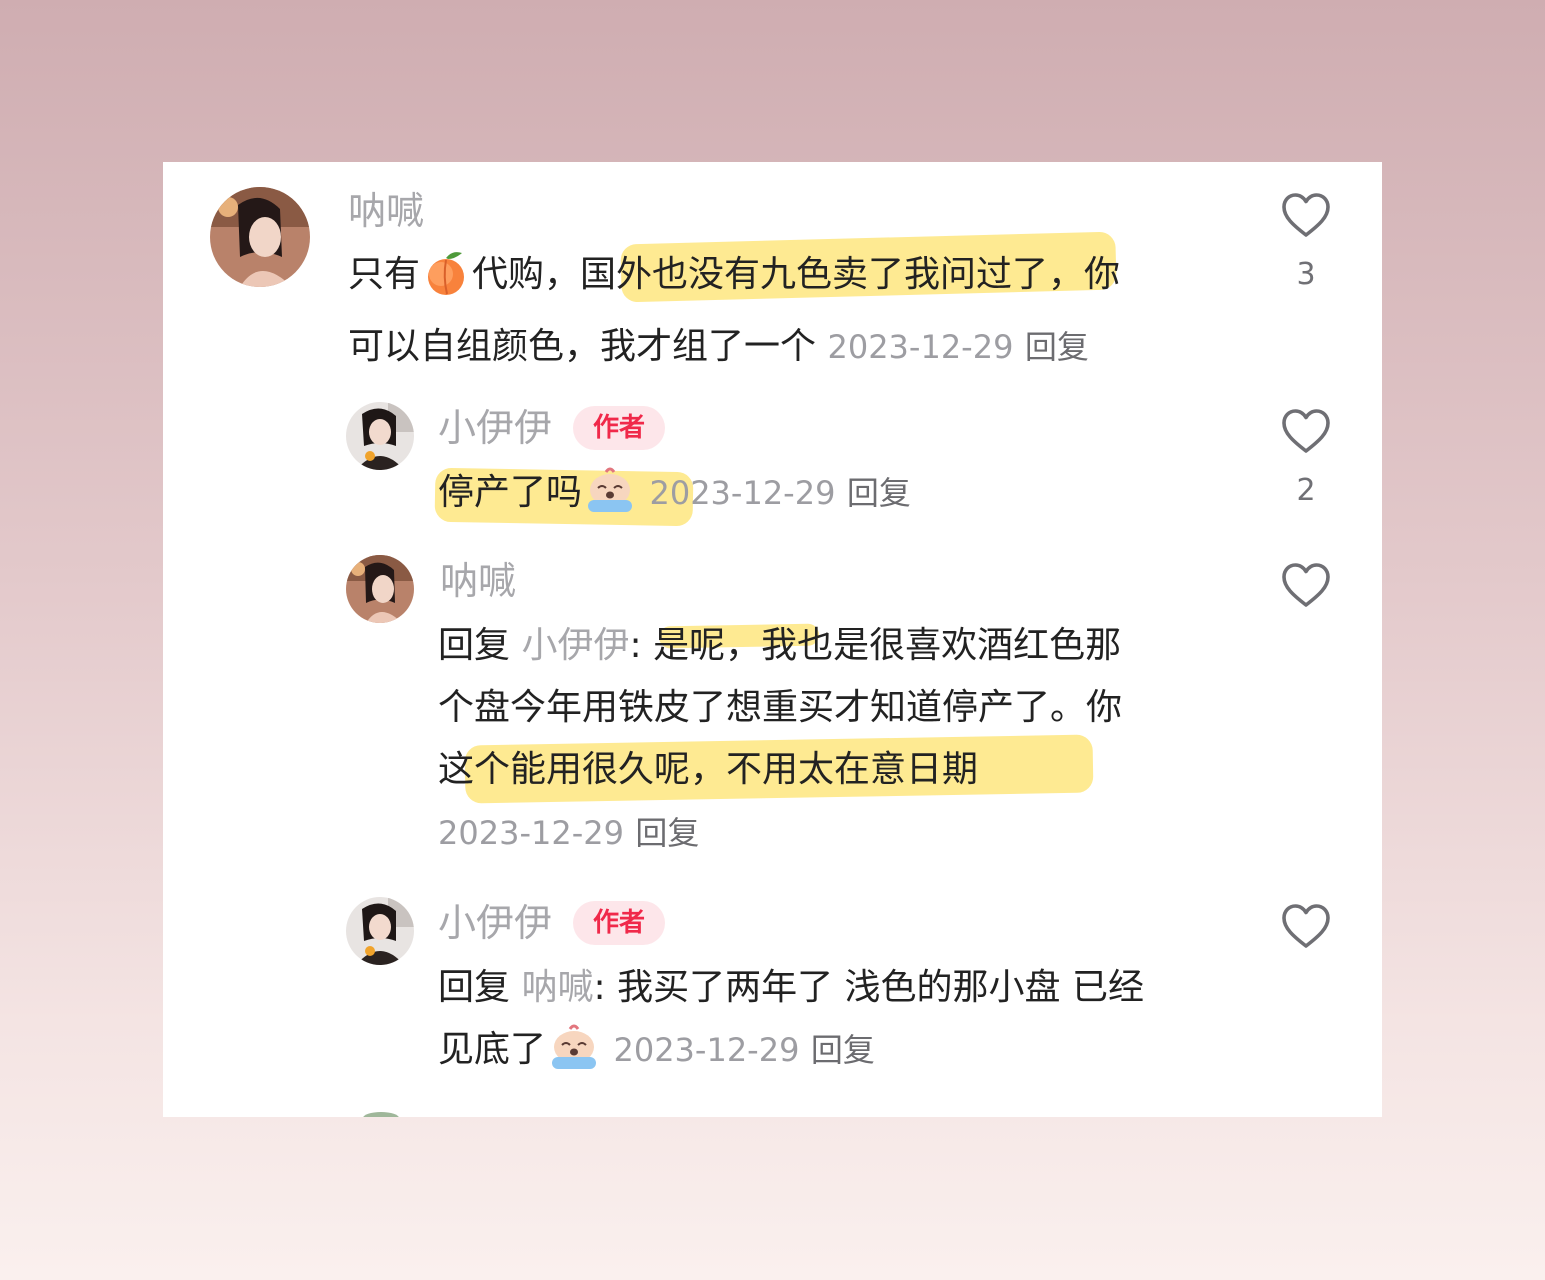 The height and width of the screenshot is (1280, 1545). Describe the element at coordinates (446, 283) in the screenshot. I see `peach-icon` at that location.